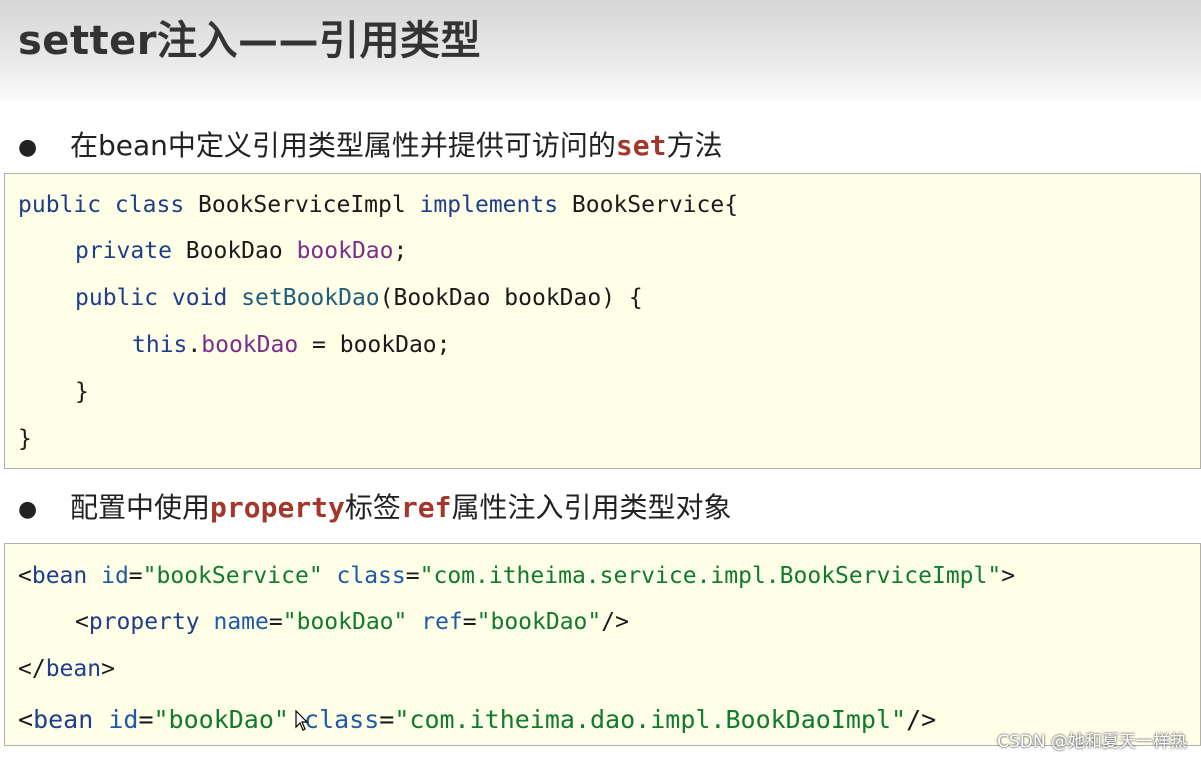 The width and height of the screenshot is (1201, 758). I want to click on xml-value: "bookService", so click(232, 576).